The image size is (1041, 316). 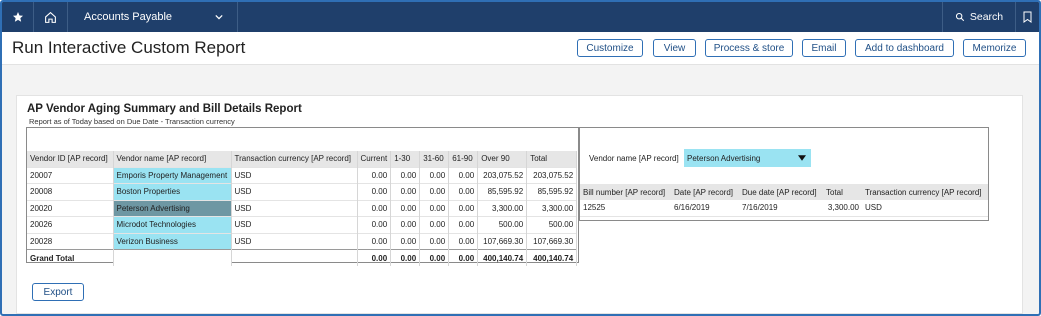 I want to click on column-header: Bill number [AP record], so click(x=625, y=192).